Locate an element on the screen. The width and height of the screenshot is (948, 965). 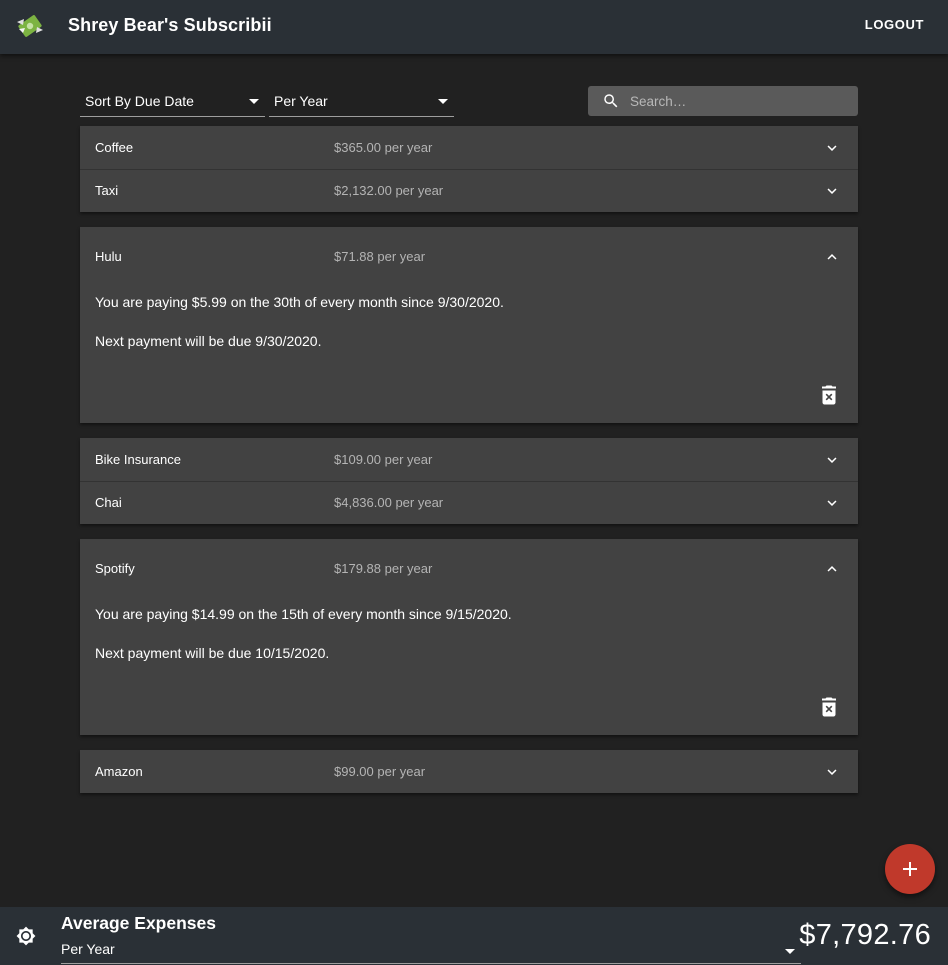
subscription-name: Hulu is located at coordinates (108, 256).